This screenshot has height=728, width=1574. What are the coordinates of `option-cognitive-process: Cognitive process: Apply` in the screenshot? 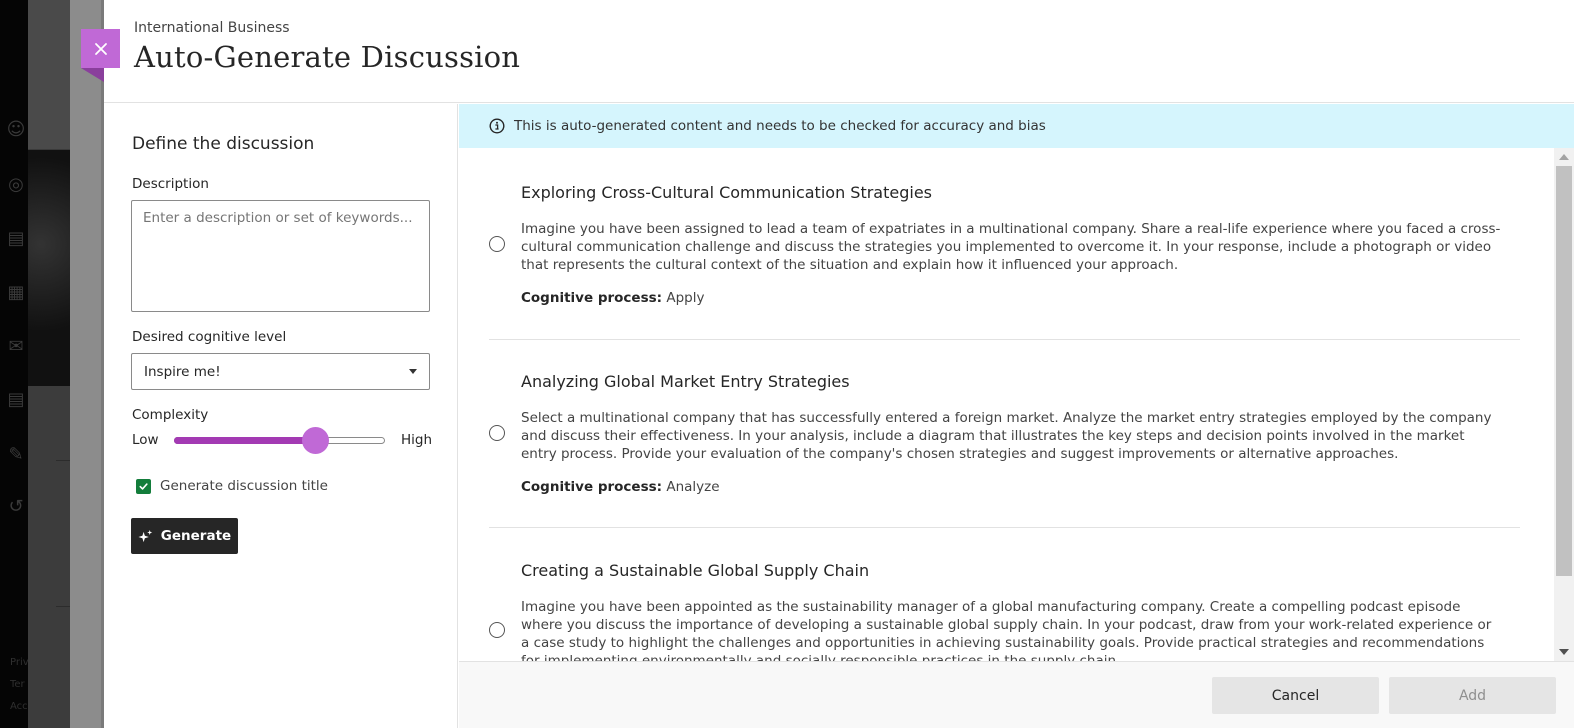 It's located at (612, 298).